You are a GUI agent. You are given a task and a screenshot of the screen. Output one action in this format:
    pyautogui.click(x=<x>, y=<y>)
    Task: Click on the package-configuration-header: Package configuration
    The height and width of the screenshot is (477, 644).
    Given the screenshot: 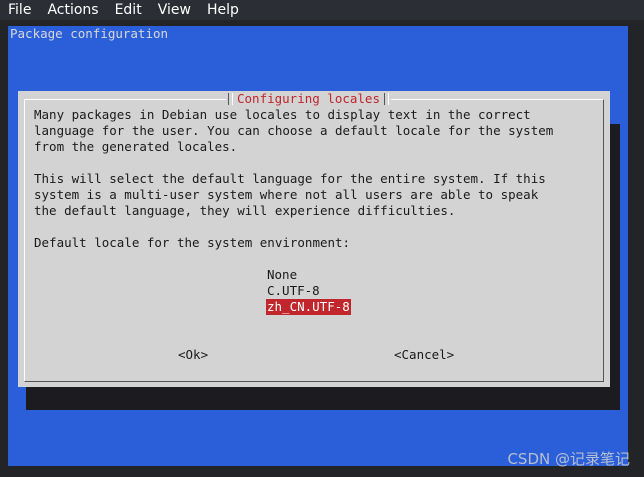 What is the action you would take?
    pyautogui.click(x=89, y=33)
    